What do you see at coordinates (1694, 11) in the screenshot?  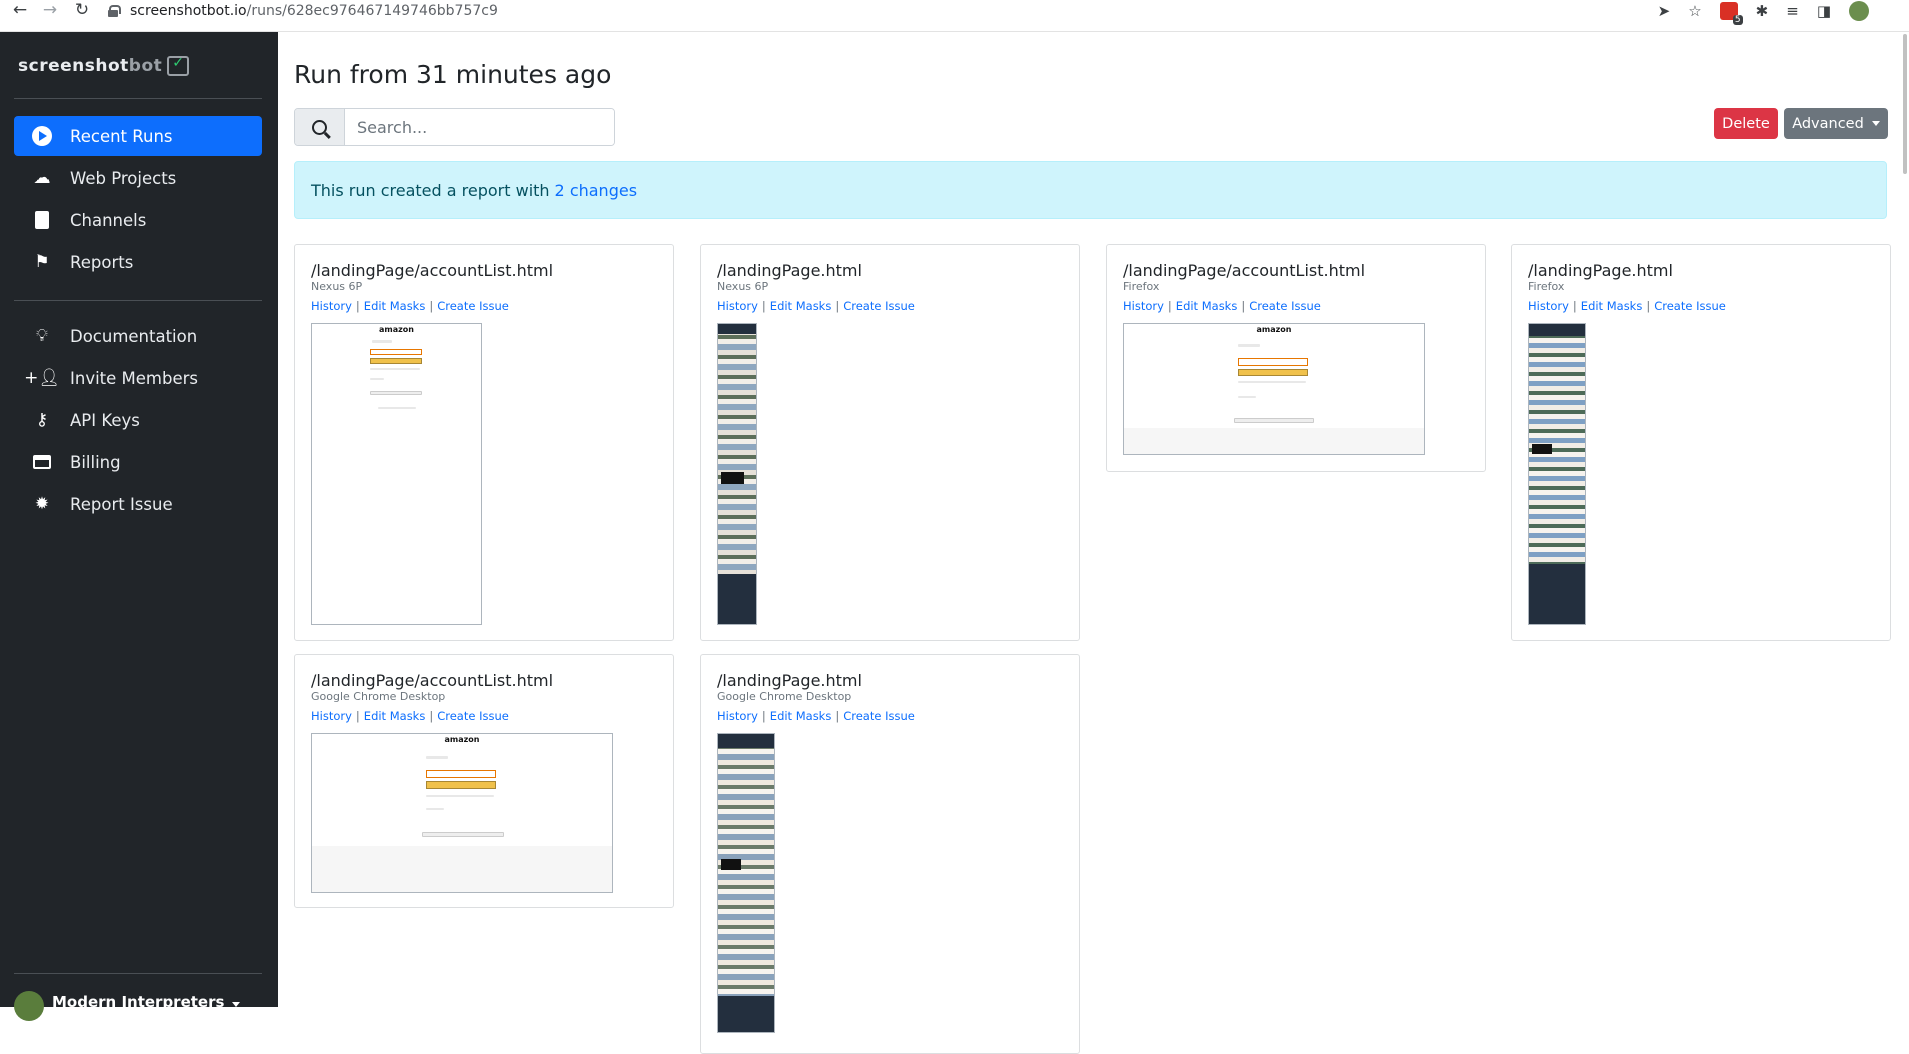 I see `star-icon: ☆` at bounding box center [1694, 11].